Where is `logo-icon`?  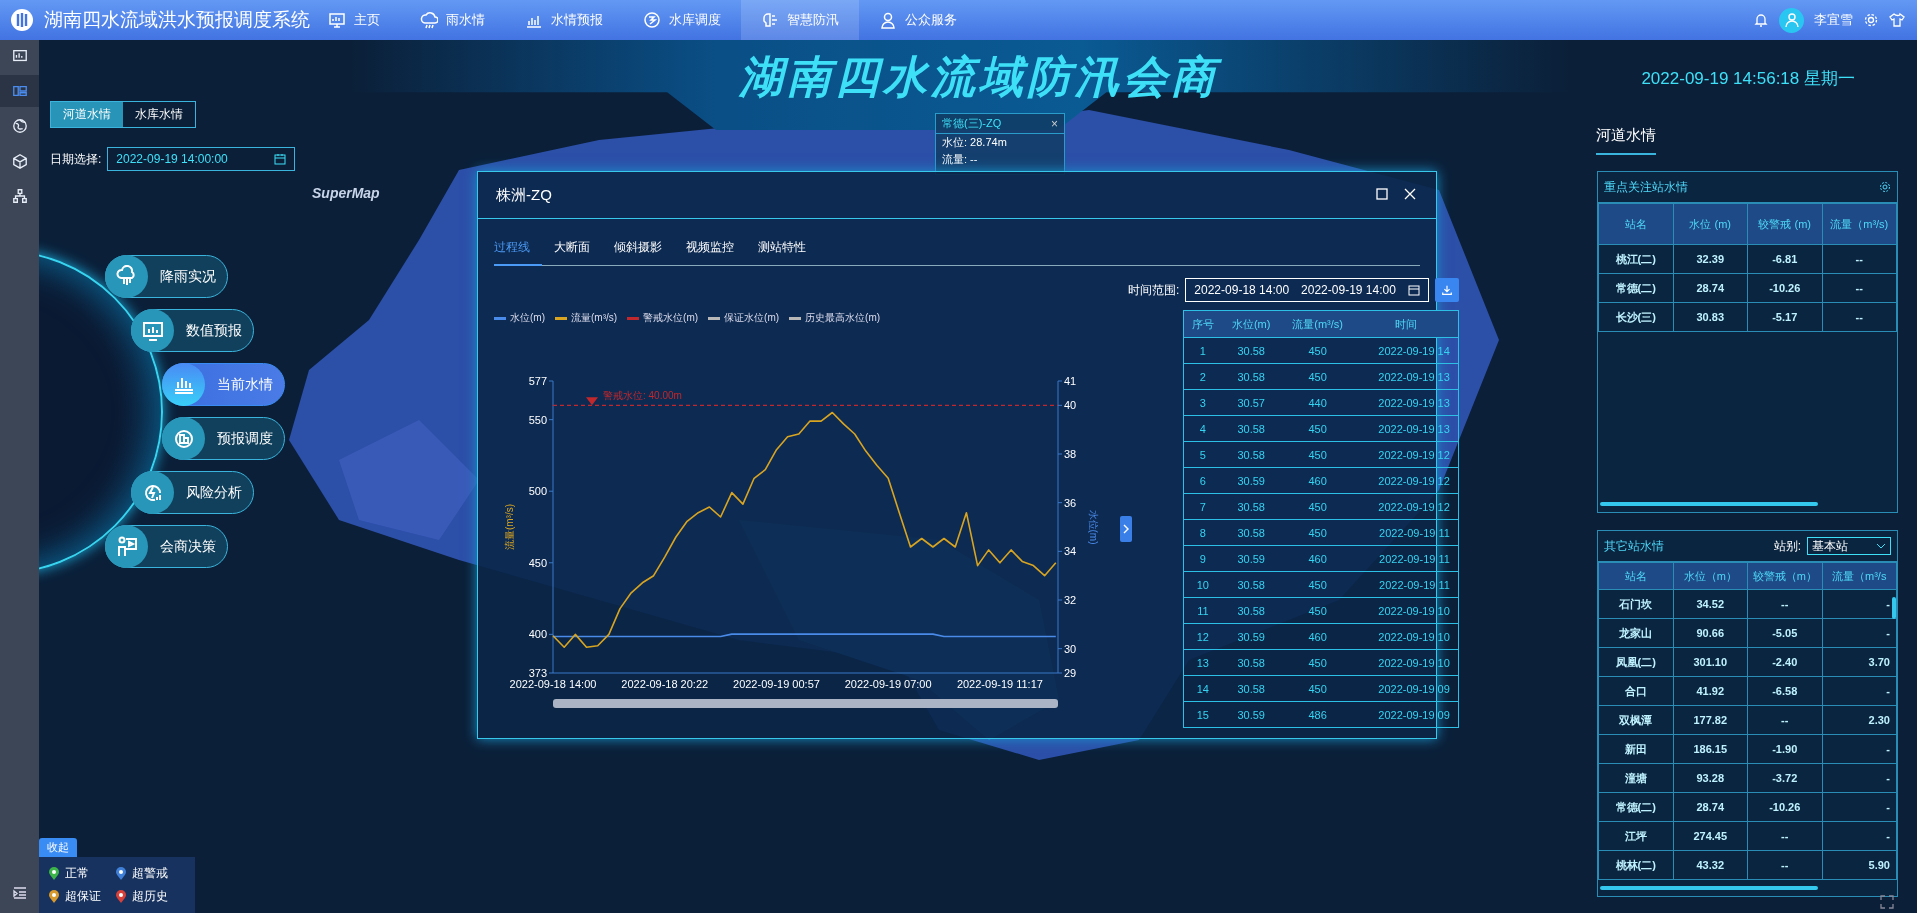
logo-icon is located at coordinates (22, 20).